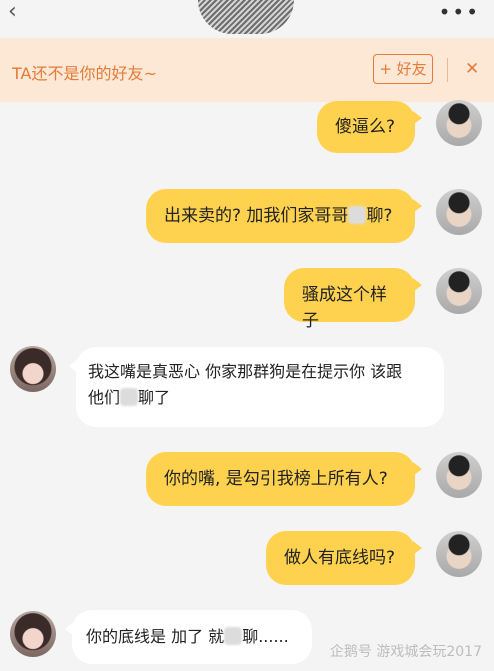  Describe the element at coordinates (12, 12) in the screenshot. I see `back-chevron-icon: ‹` at that location.